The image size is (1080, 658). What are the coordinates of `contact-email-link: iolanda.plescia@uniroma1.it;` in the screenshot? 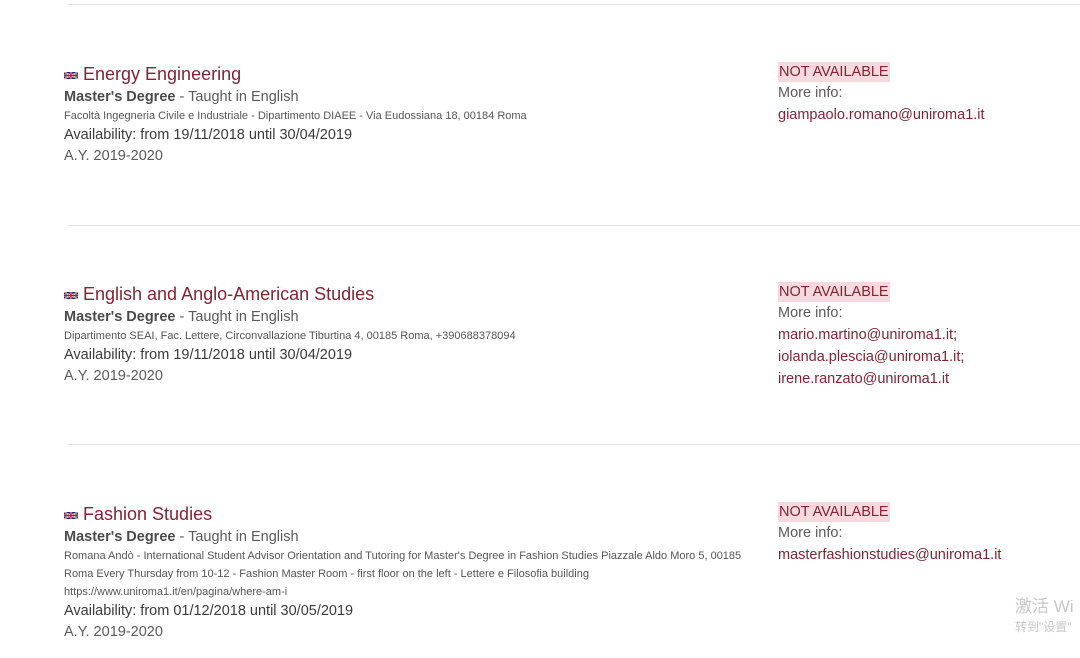 It's located at (928, 357).